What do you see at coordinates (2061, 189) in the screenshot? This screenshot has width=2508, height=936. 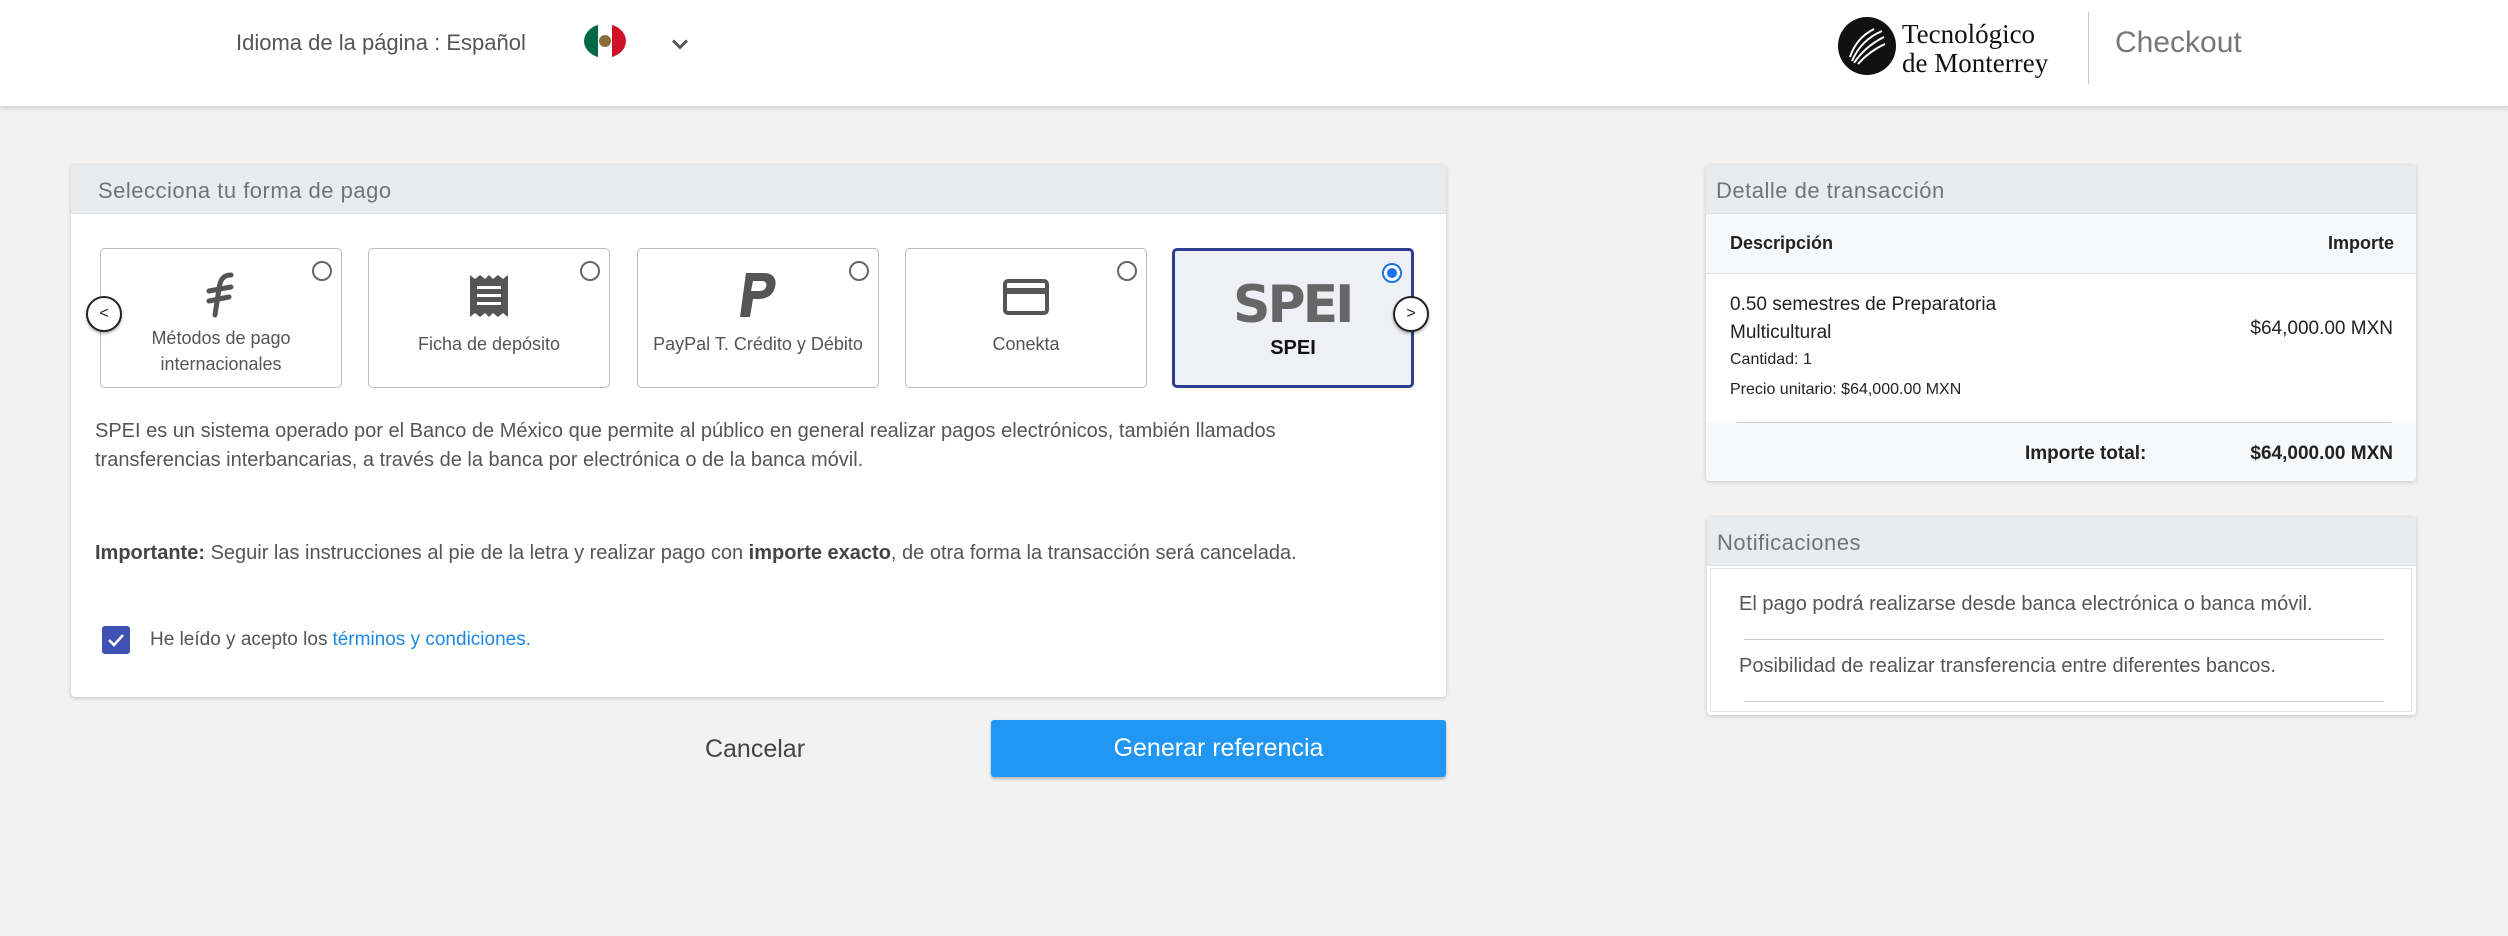 I see `transaction-detail-heading: Detalle de transacción` at bounding box center [2061, 189].